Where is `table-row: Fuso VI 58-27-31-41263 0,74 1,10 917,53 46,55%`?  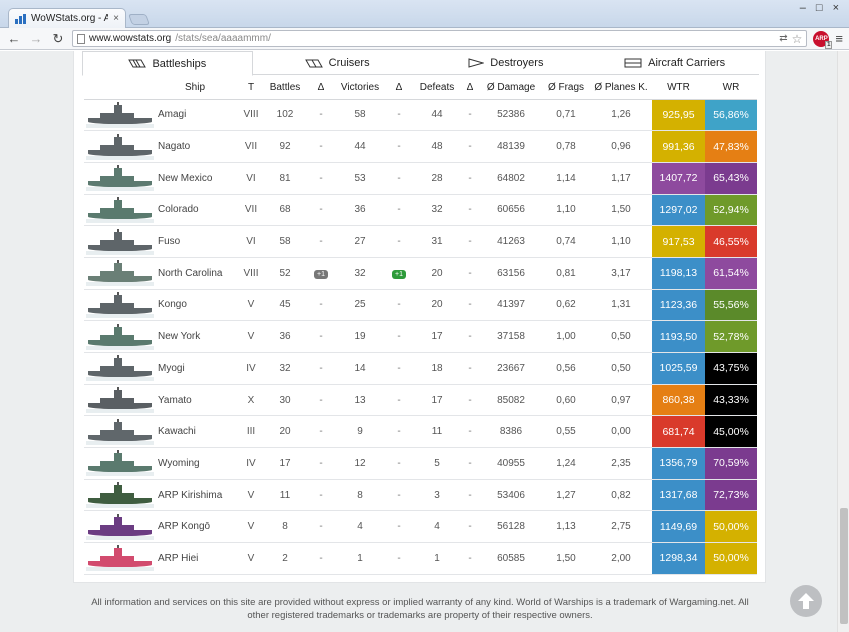 table-row: Fuso VI 58-27-31-41263 0,74 1,10 917,53 46,55% is located at coordinates (420, 241).